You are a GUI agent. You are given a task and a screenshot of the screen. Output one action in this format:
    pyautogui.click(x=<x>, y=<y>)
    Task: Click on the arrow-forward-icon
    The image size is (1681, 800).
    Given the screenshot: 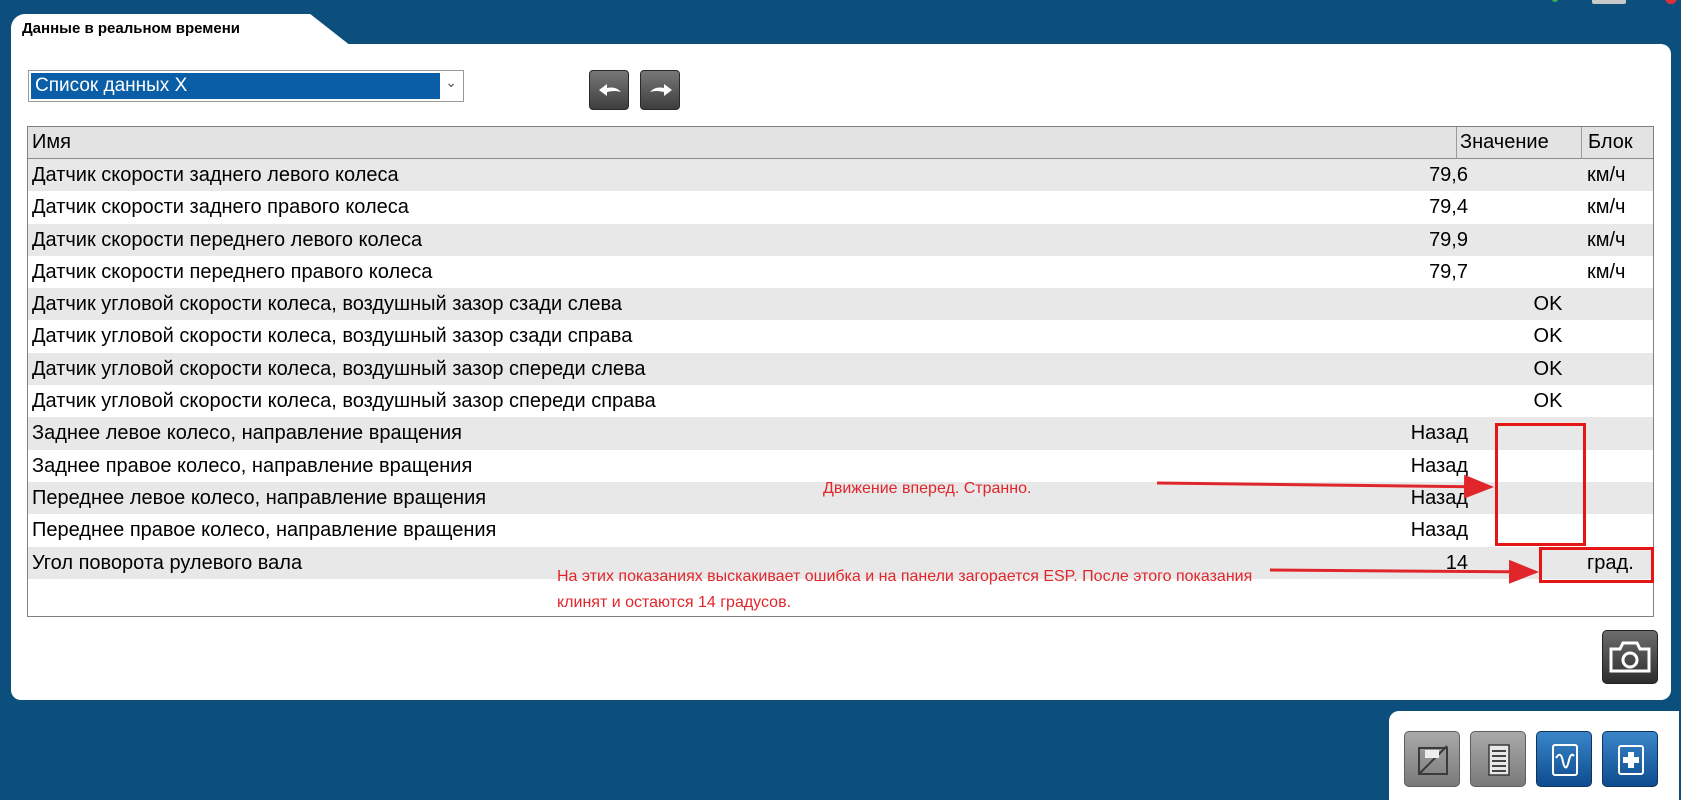 What is the action you would take?
    pyautogui.click(x=661, y=90)
    